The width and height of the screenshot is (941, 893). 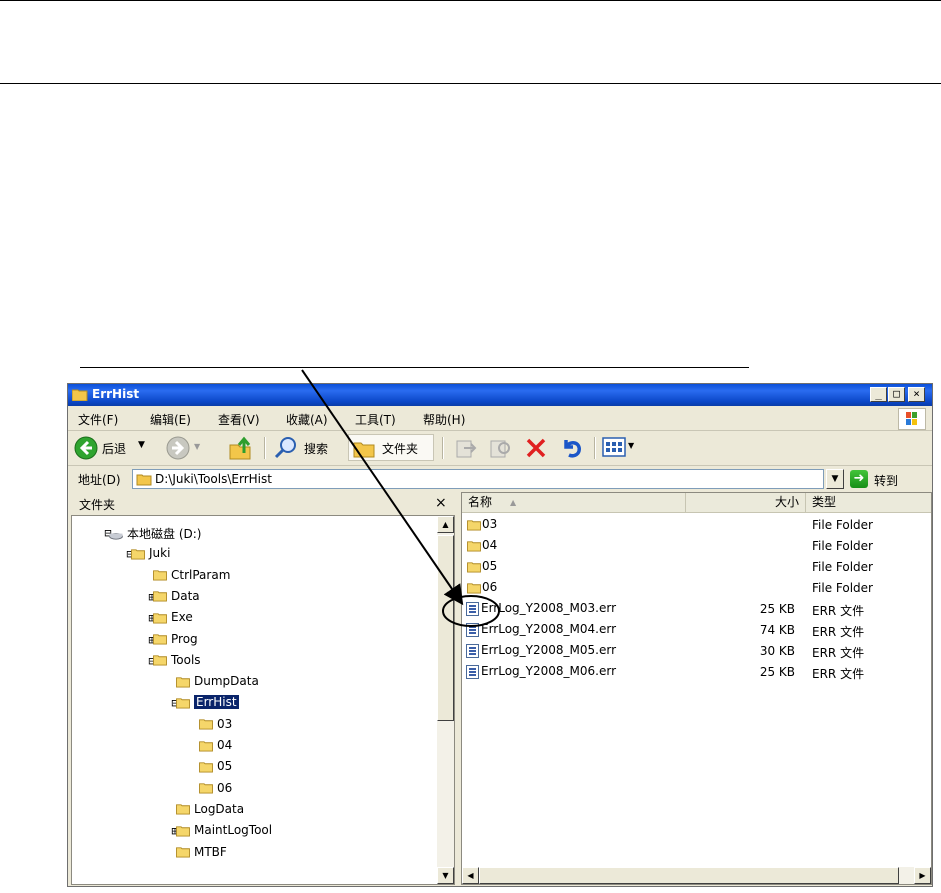 I want to click on column-type-label: 类型, so click(x=824, y=502).